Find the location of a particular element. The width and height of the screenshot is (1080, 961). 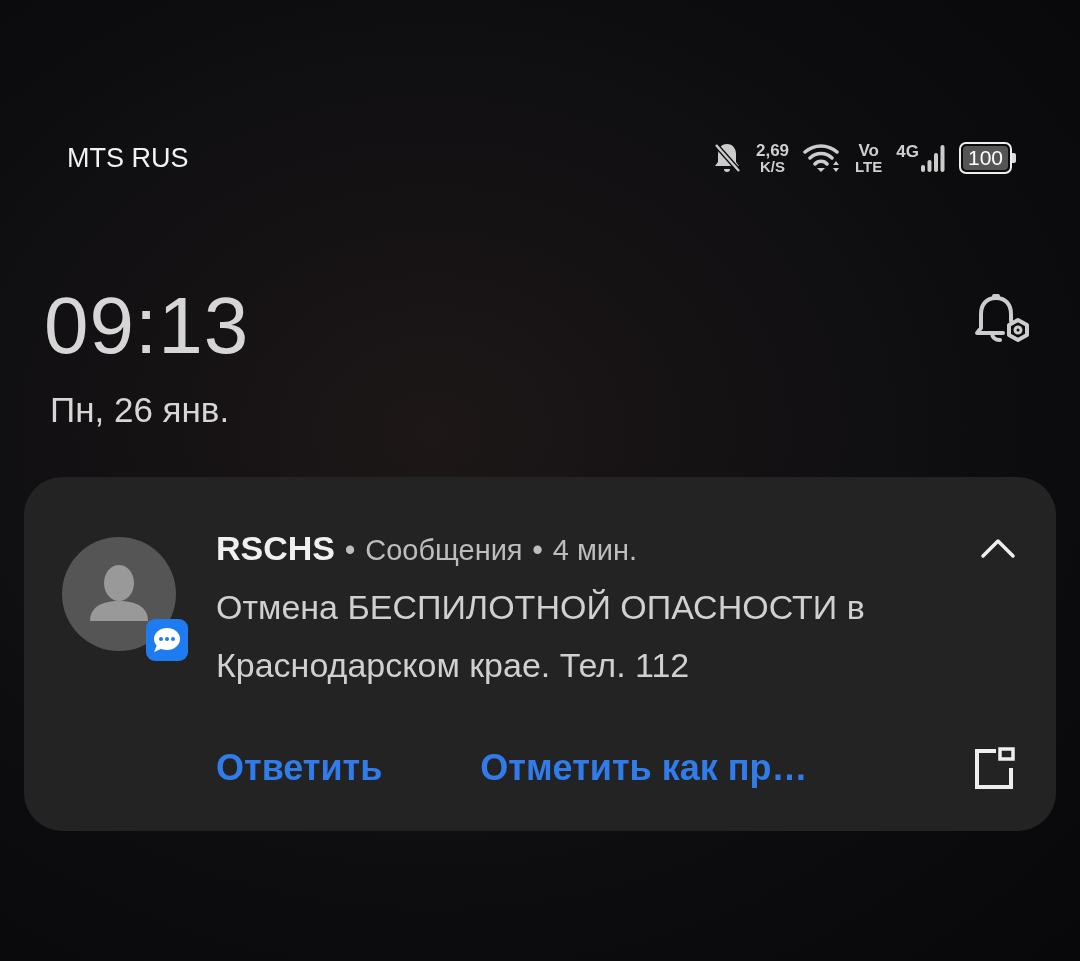

sender-name: RSCHS is located at coordinates (276, 548).